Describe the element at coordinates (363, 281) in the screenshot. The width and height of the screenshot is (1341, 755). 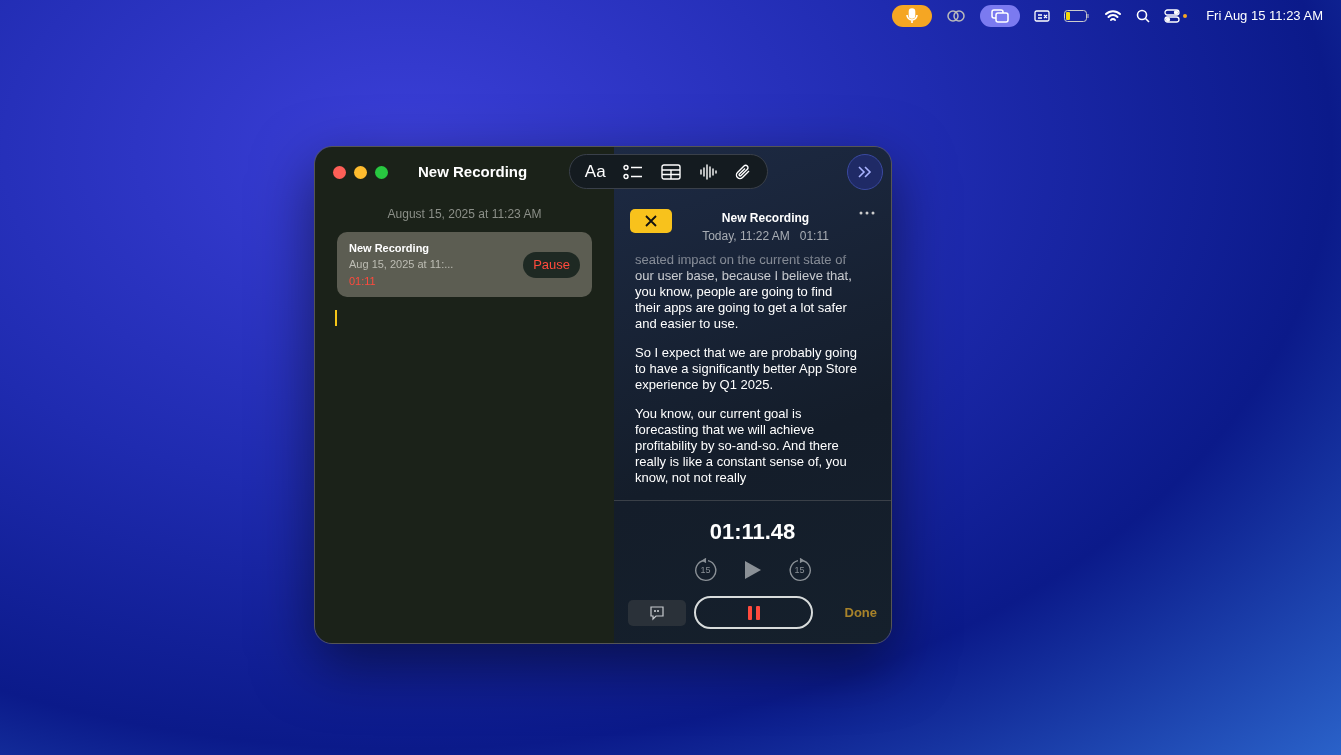
I see `recording-duration: 01:11` at that location.